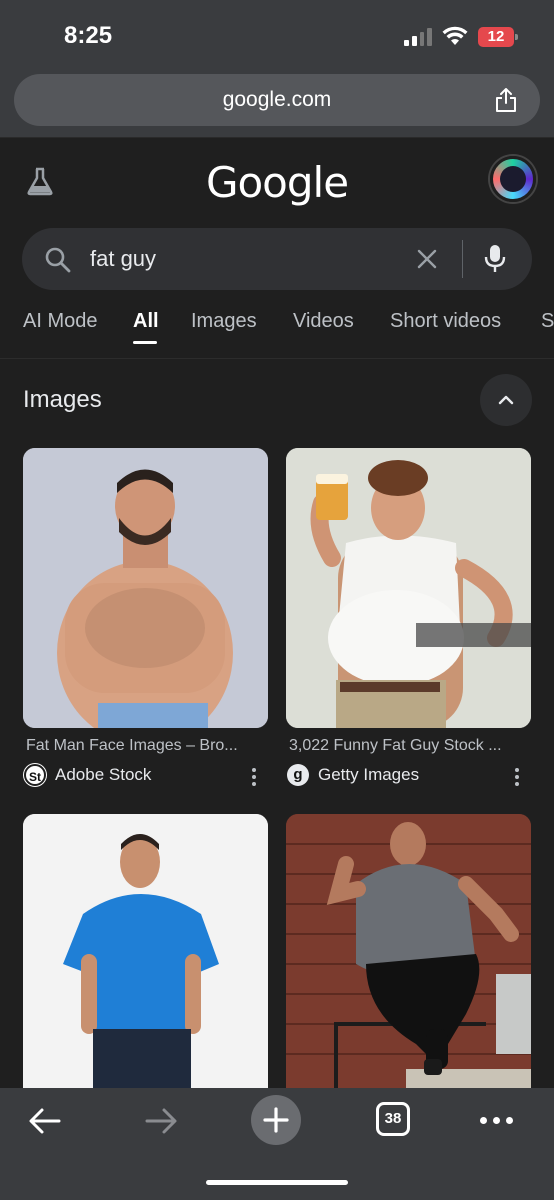 The image size is (554, 1200). Describe the element at coordinates (277, 182) in the screenshot. I see `google-logo: Google` at that location.